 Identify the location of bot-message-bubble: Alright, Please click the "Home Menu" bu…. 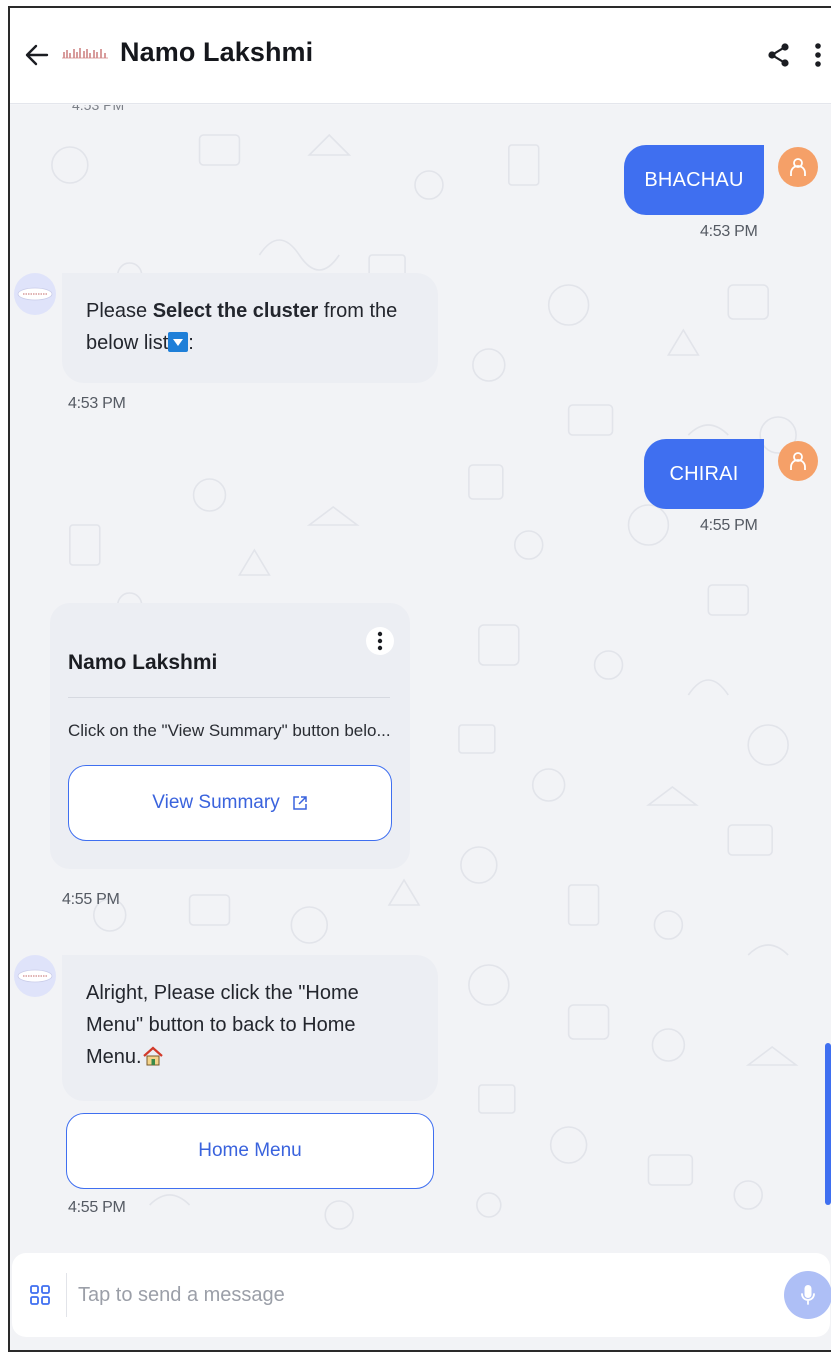
(250, 1028).